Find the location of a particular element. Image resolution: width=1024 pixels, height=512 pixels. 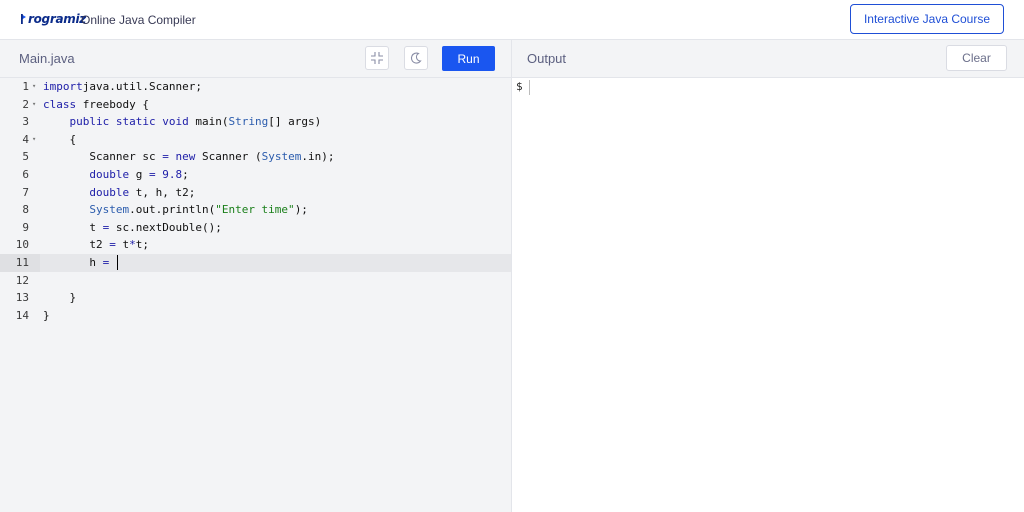

code-text: t2 = t*t; is located at coordinates (96, 245).